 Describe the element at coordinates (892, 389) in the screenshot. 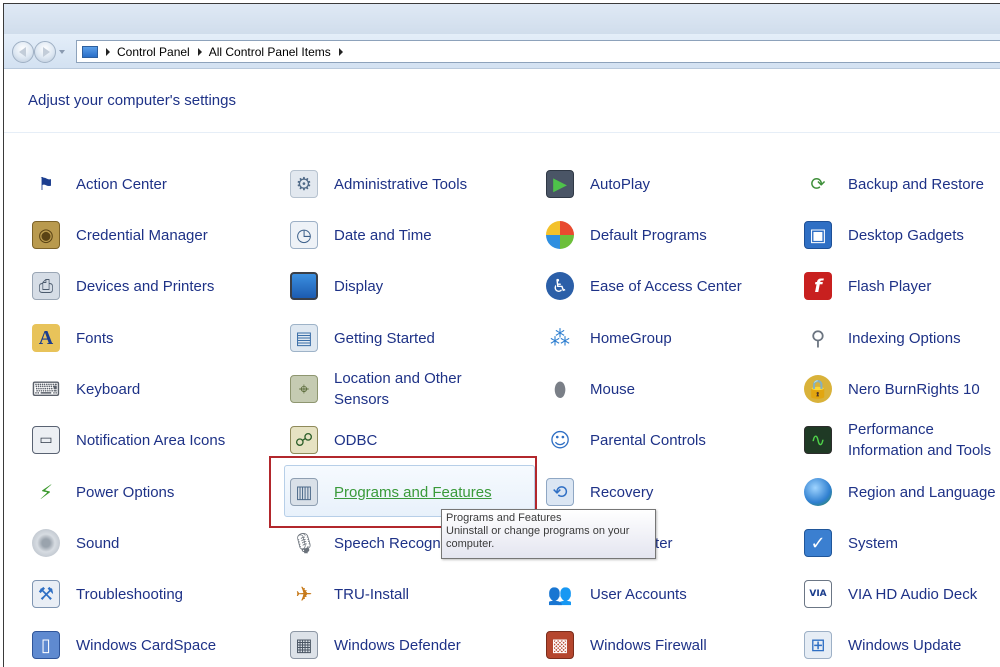

I see `item-nero-burnrights-10: 🔒 Nero BurnRights 10` at that location.